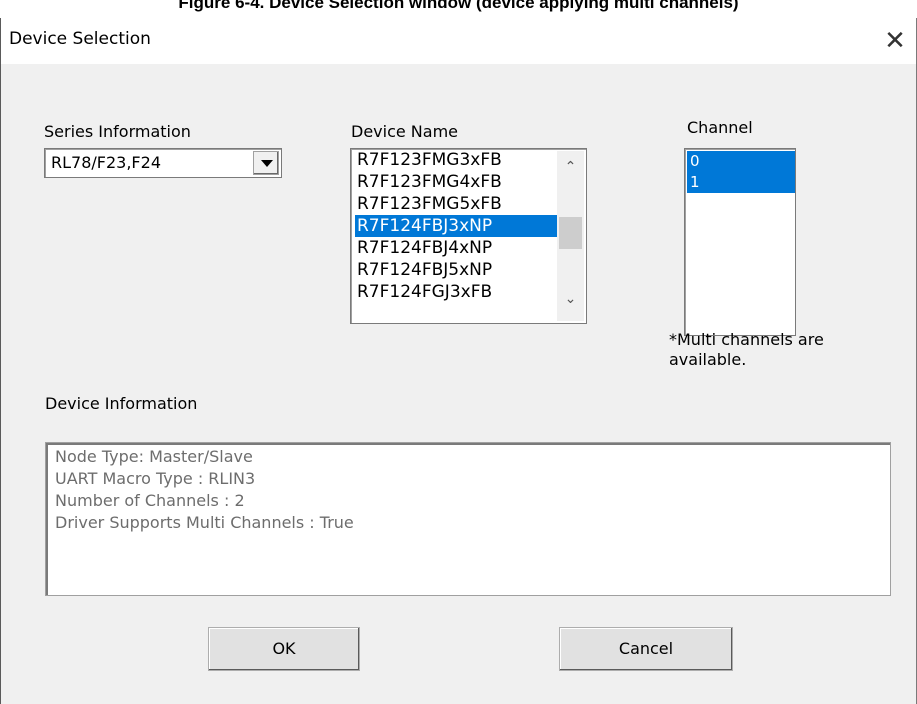 This screenshot has width=917, height=704. I want to click on series-information-label: Series Information, so click(117, 131).